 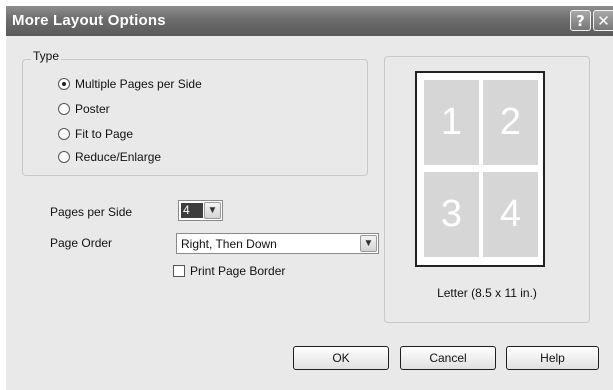 What do you see at coordinates (309, 21) in the screenshot?
I see `title-bar: More Layout Options ? ✕` at bounding box center [309, 21].